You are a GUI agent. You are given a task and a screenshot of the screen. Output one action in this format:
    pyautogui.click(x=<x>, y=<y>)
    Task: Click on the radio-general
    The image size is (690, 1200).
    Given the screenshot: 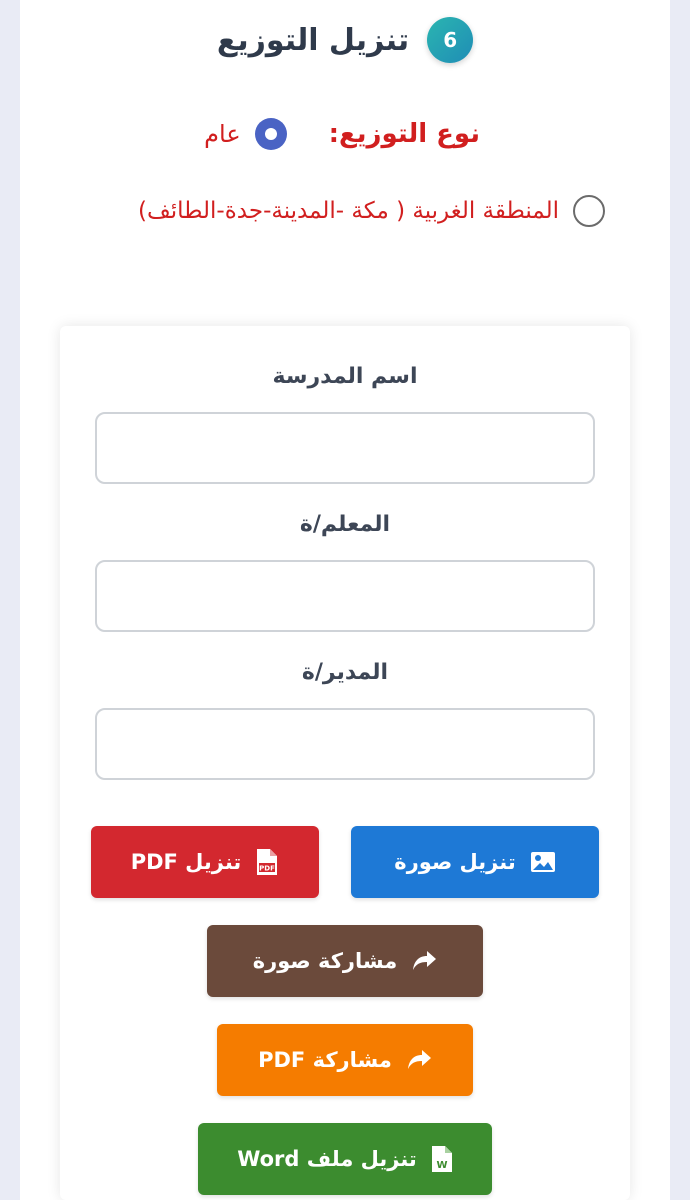 What is the action you would take?
    pyautogui.click(x=270, y=134)
    